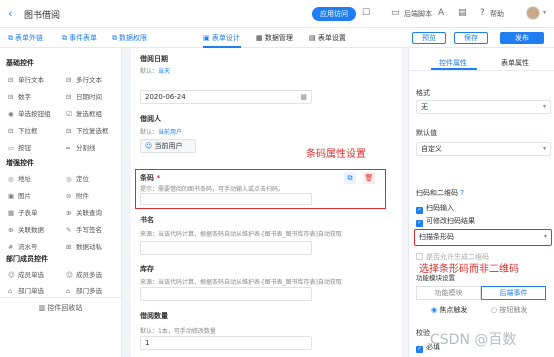 The width and height of the screenshot is (554, 357). What do you see at coordinates (522, 38) in the screenshot?
I see `publish-button: 发布` at bounding box center [522, 38].